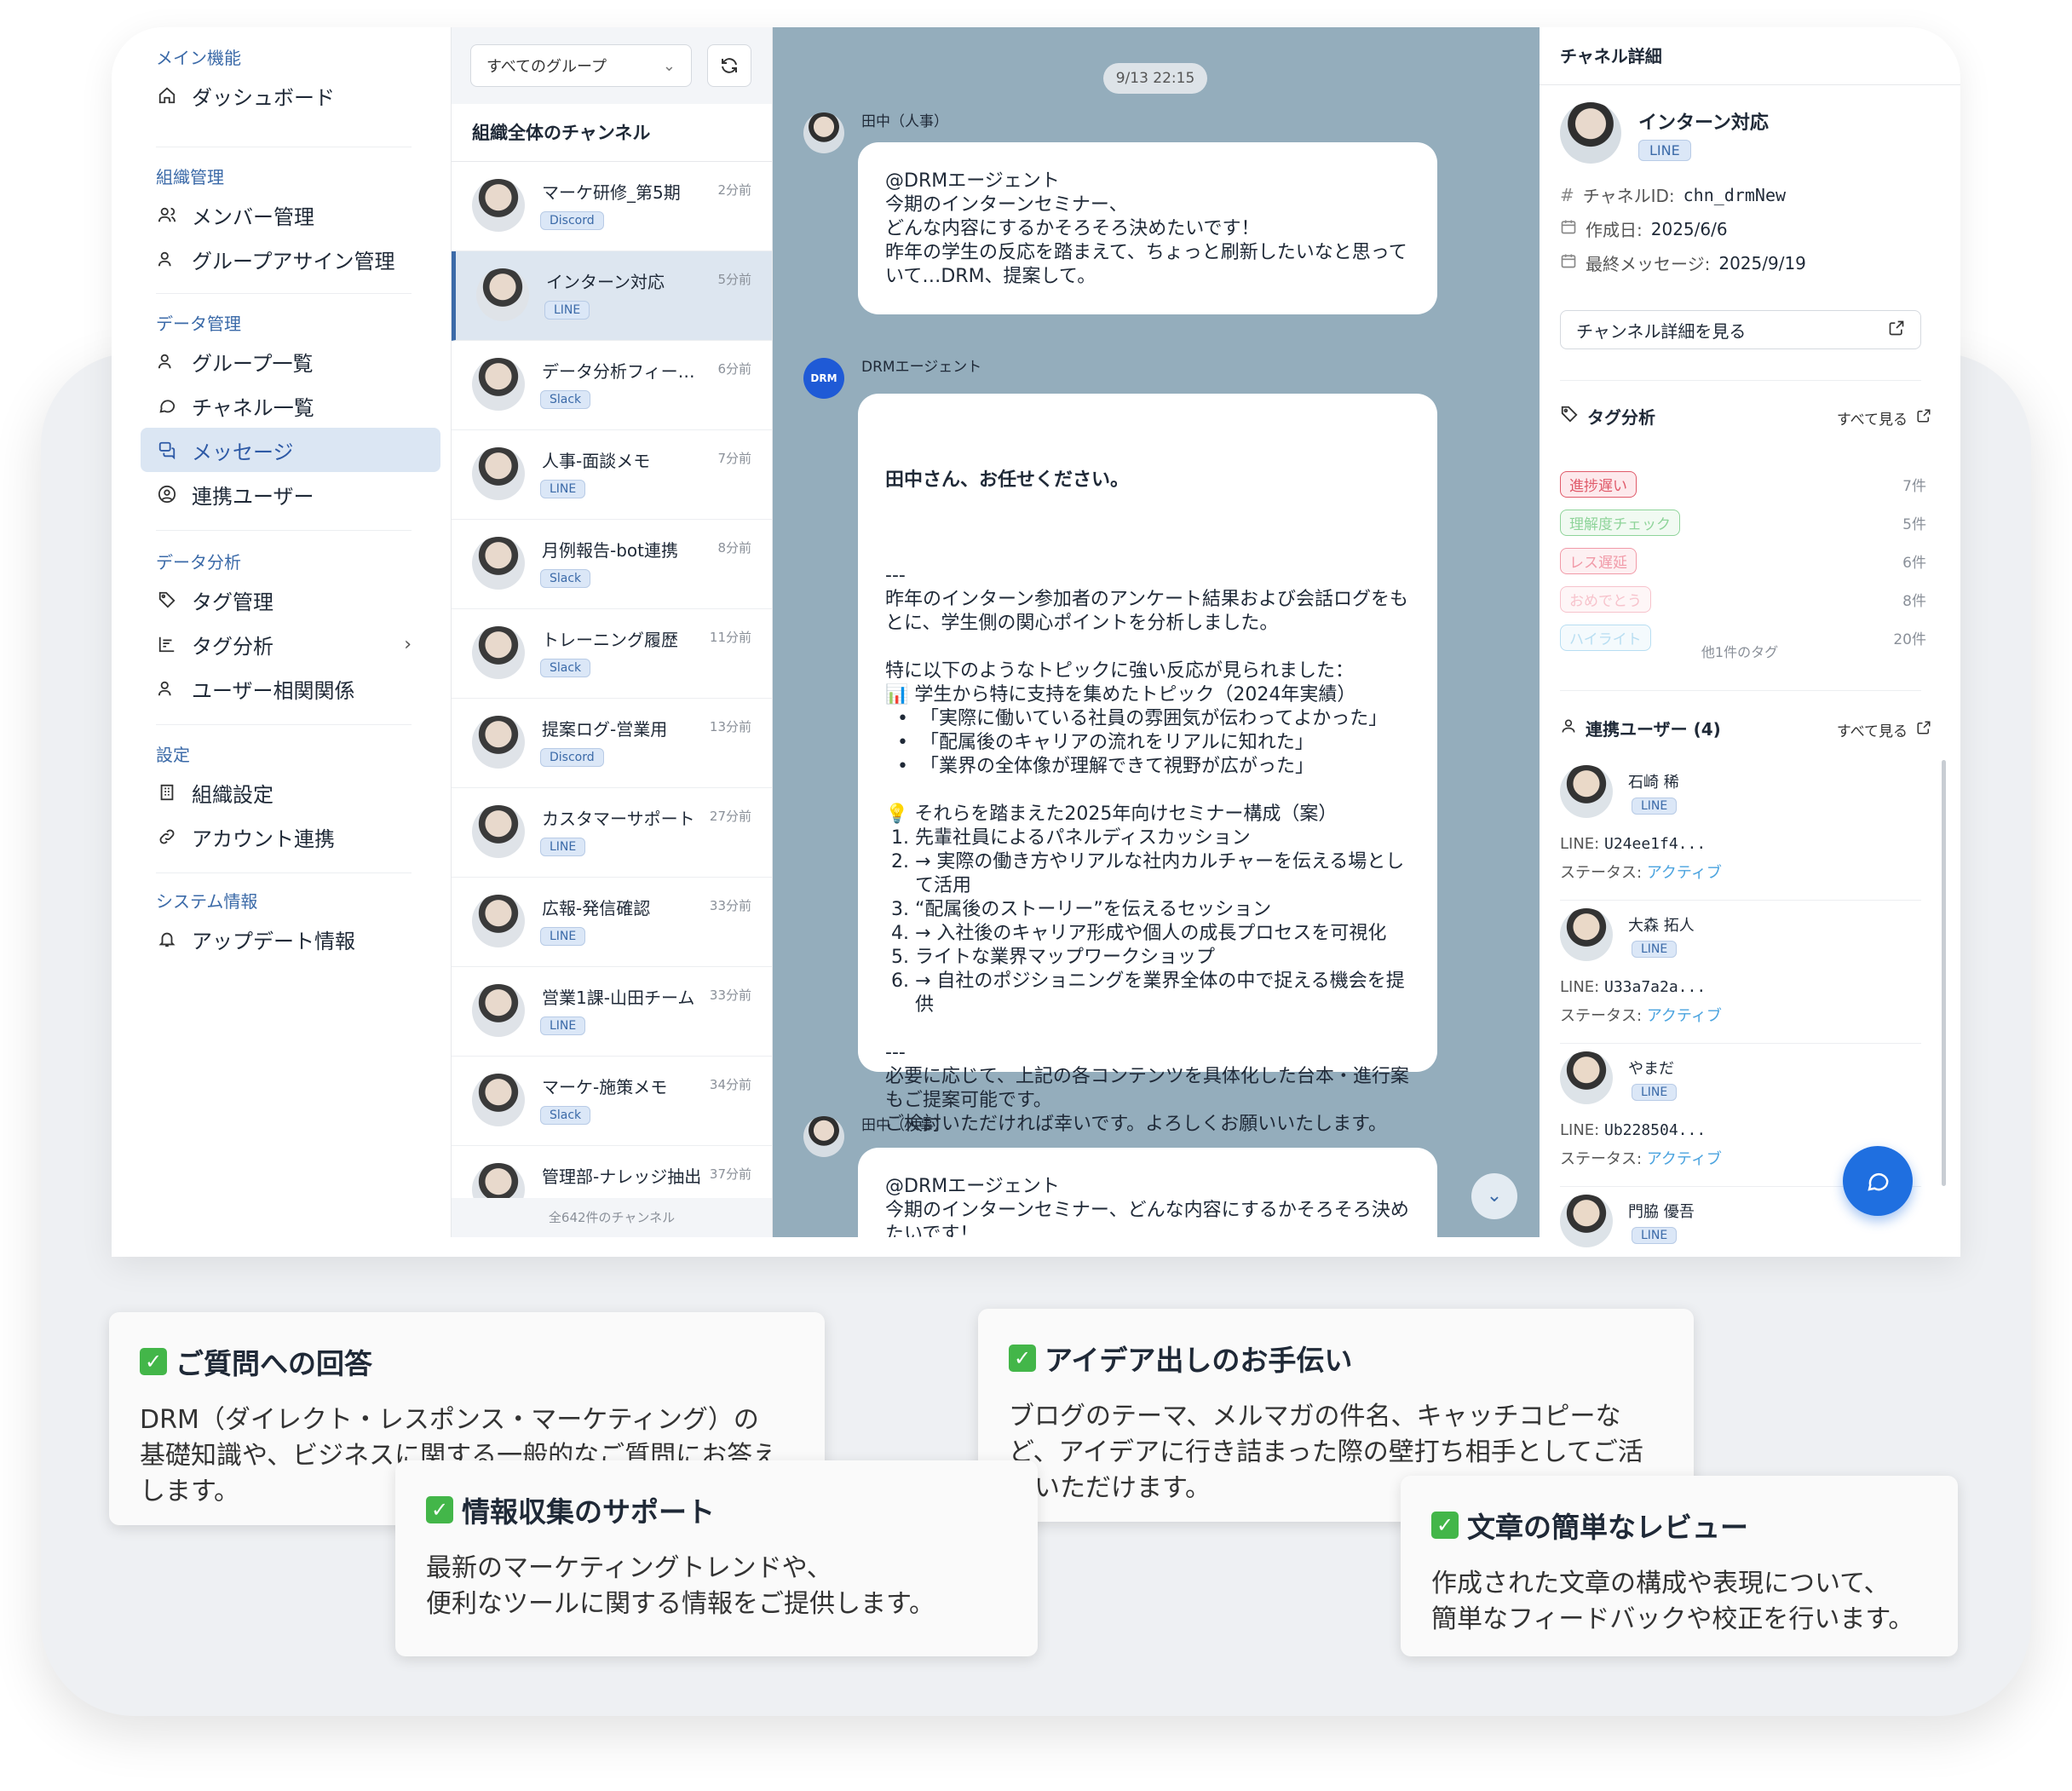 The height and width of the screenshot is (1791, 2072). Describe the element at coordinates (1599, 560) in the screenshot. I see `tag-chip: レス遅延` at that location.